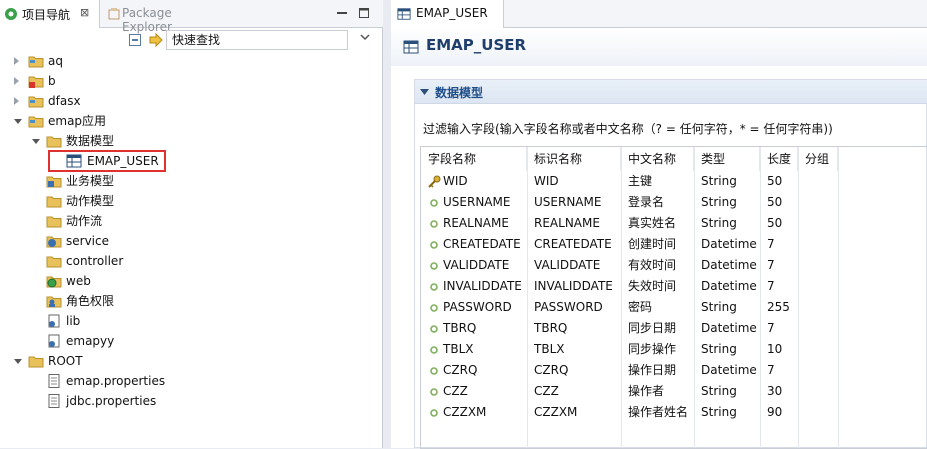 The height and width of the screenshot is (449, 927). I want to click on table-cell-id: CZRQ, so click(574, 370).